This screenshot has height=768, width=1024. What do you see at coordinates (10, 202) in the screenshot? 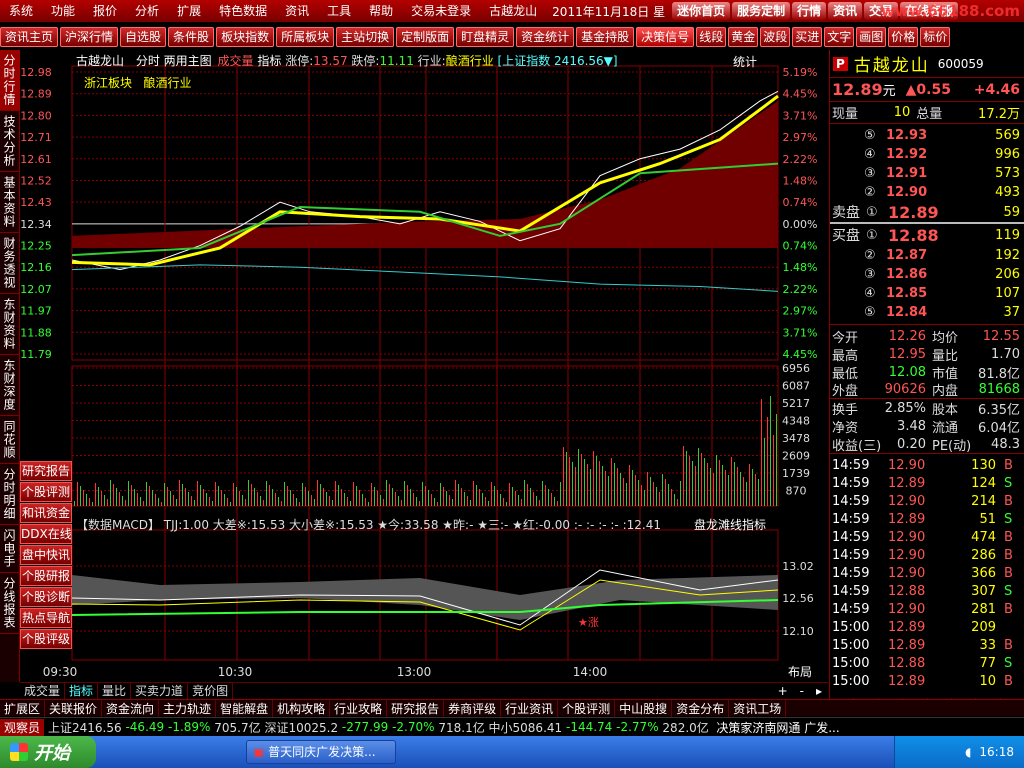
I see `left-tab: 基本资料` at bounding box center [10, 202].